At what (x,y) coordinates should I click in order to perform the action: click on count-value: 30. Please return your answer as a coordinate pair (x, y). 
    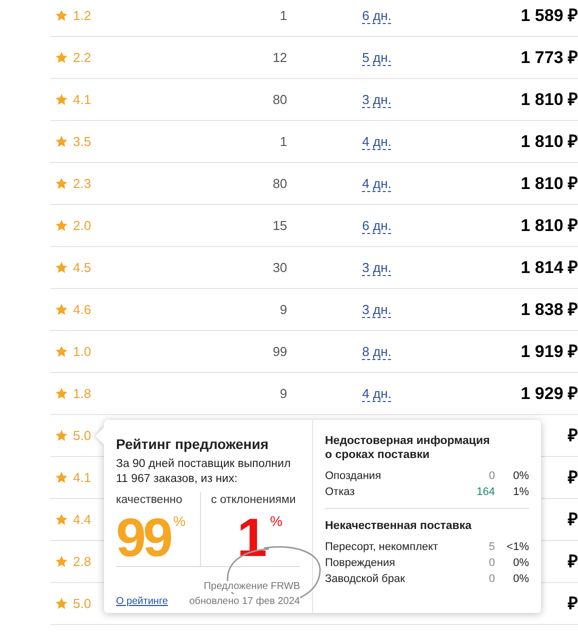
    Looking at the image, I should click on (280, 267).